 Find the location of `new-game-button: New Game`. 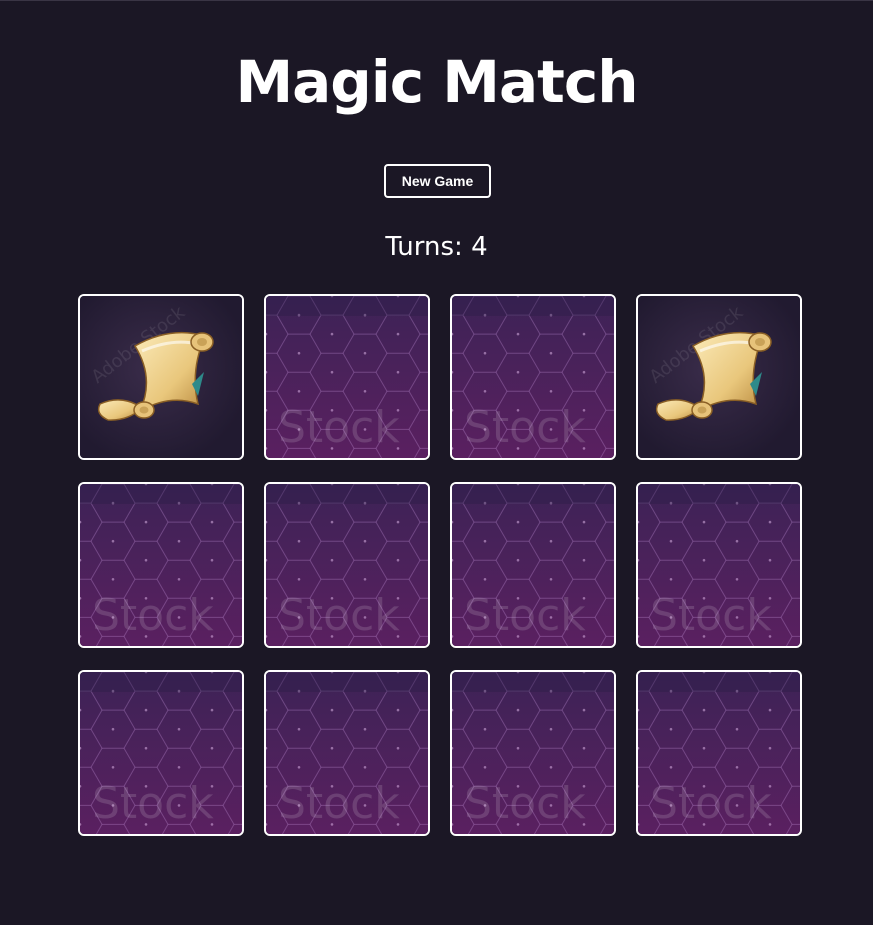

new-game-button: New Game is located at coordinates (437, 181).